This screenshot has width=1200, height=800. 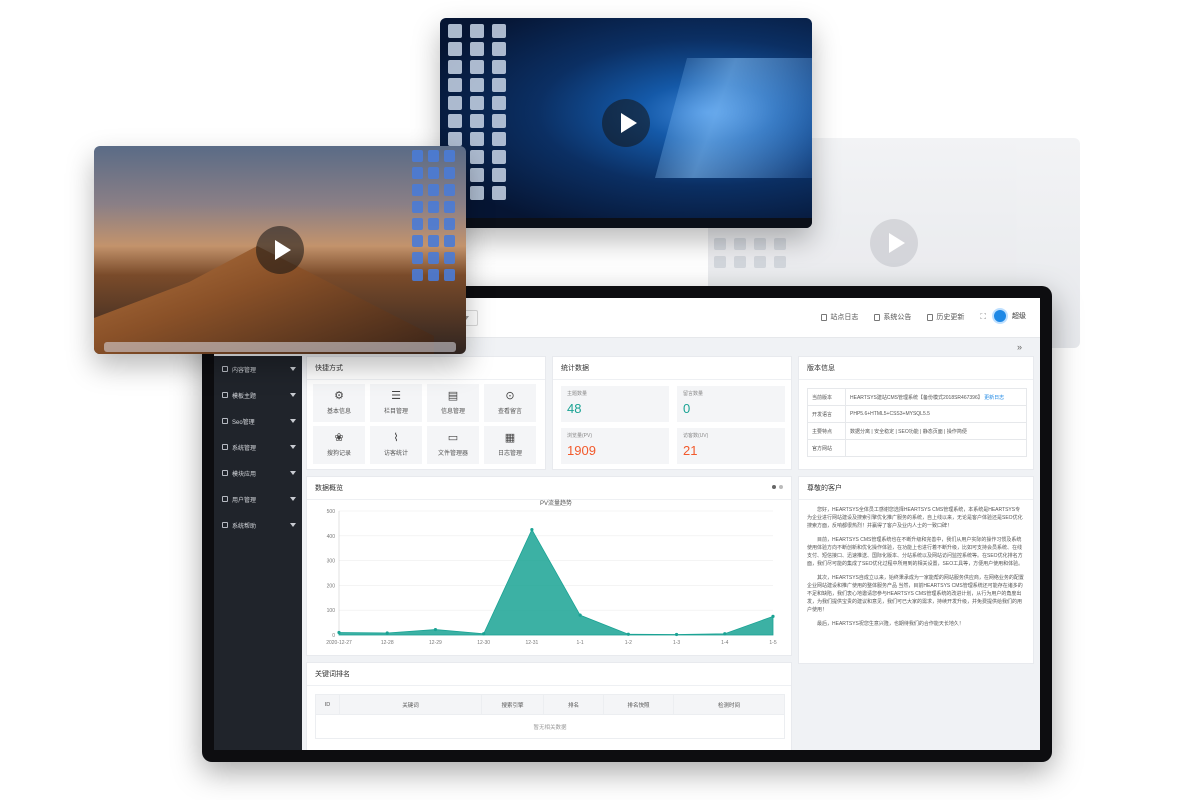 I want to click on changelog-link: 更新日志, so click(x=994, y=398).